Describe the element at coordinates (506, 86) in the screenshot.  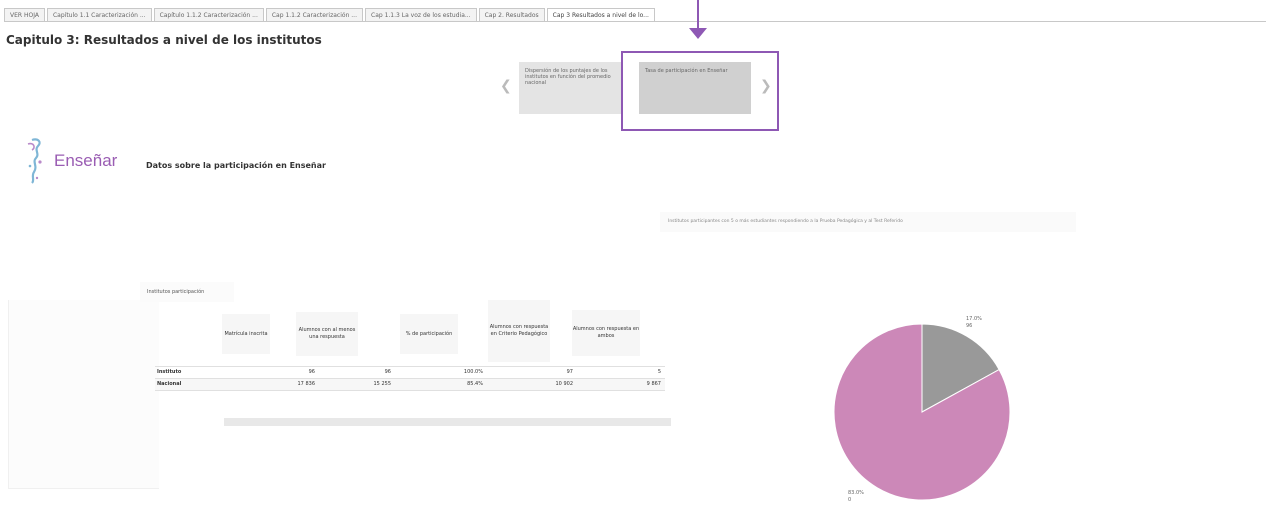
I see `chevron-left-icon: ❮` at that location.